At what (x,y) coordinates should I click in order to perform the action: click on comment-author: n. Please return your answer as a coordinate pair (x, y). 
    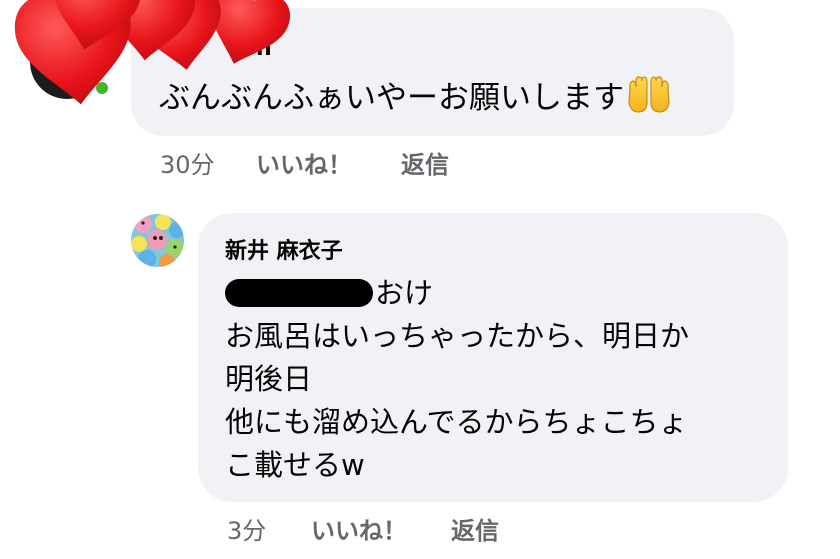
    Looking at the image, I should click on (264, 48).